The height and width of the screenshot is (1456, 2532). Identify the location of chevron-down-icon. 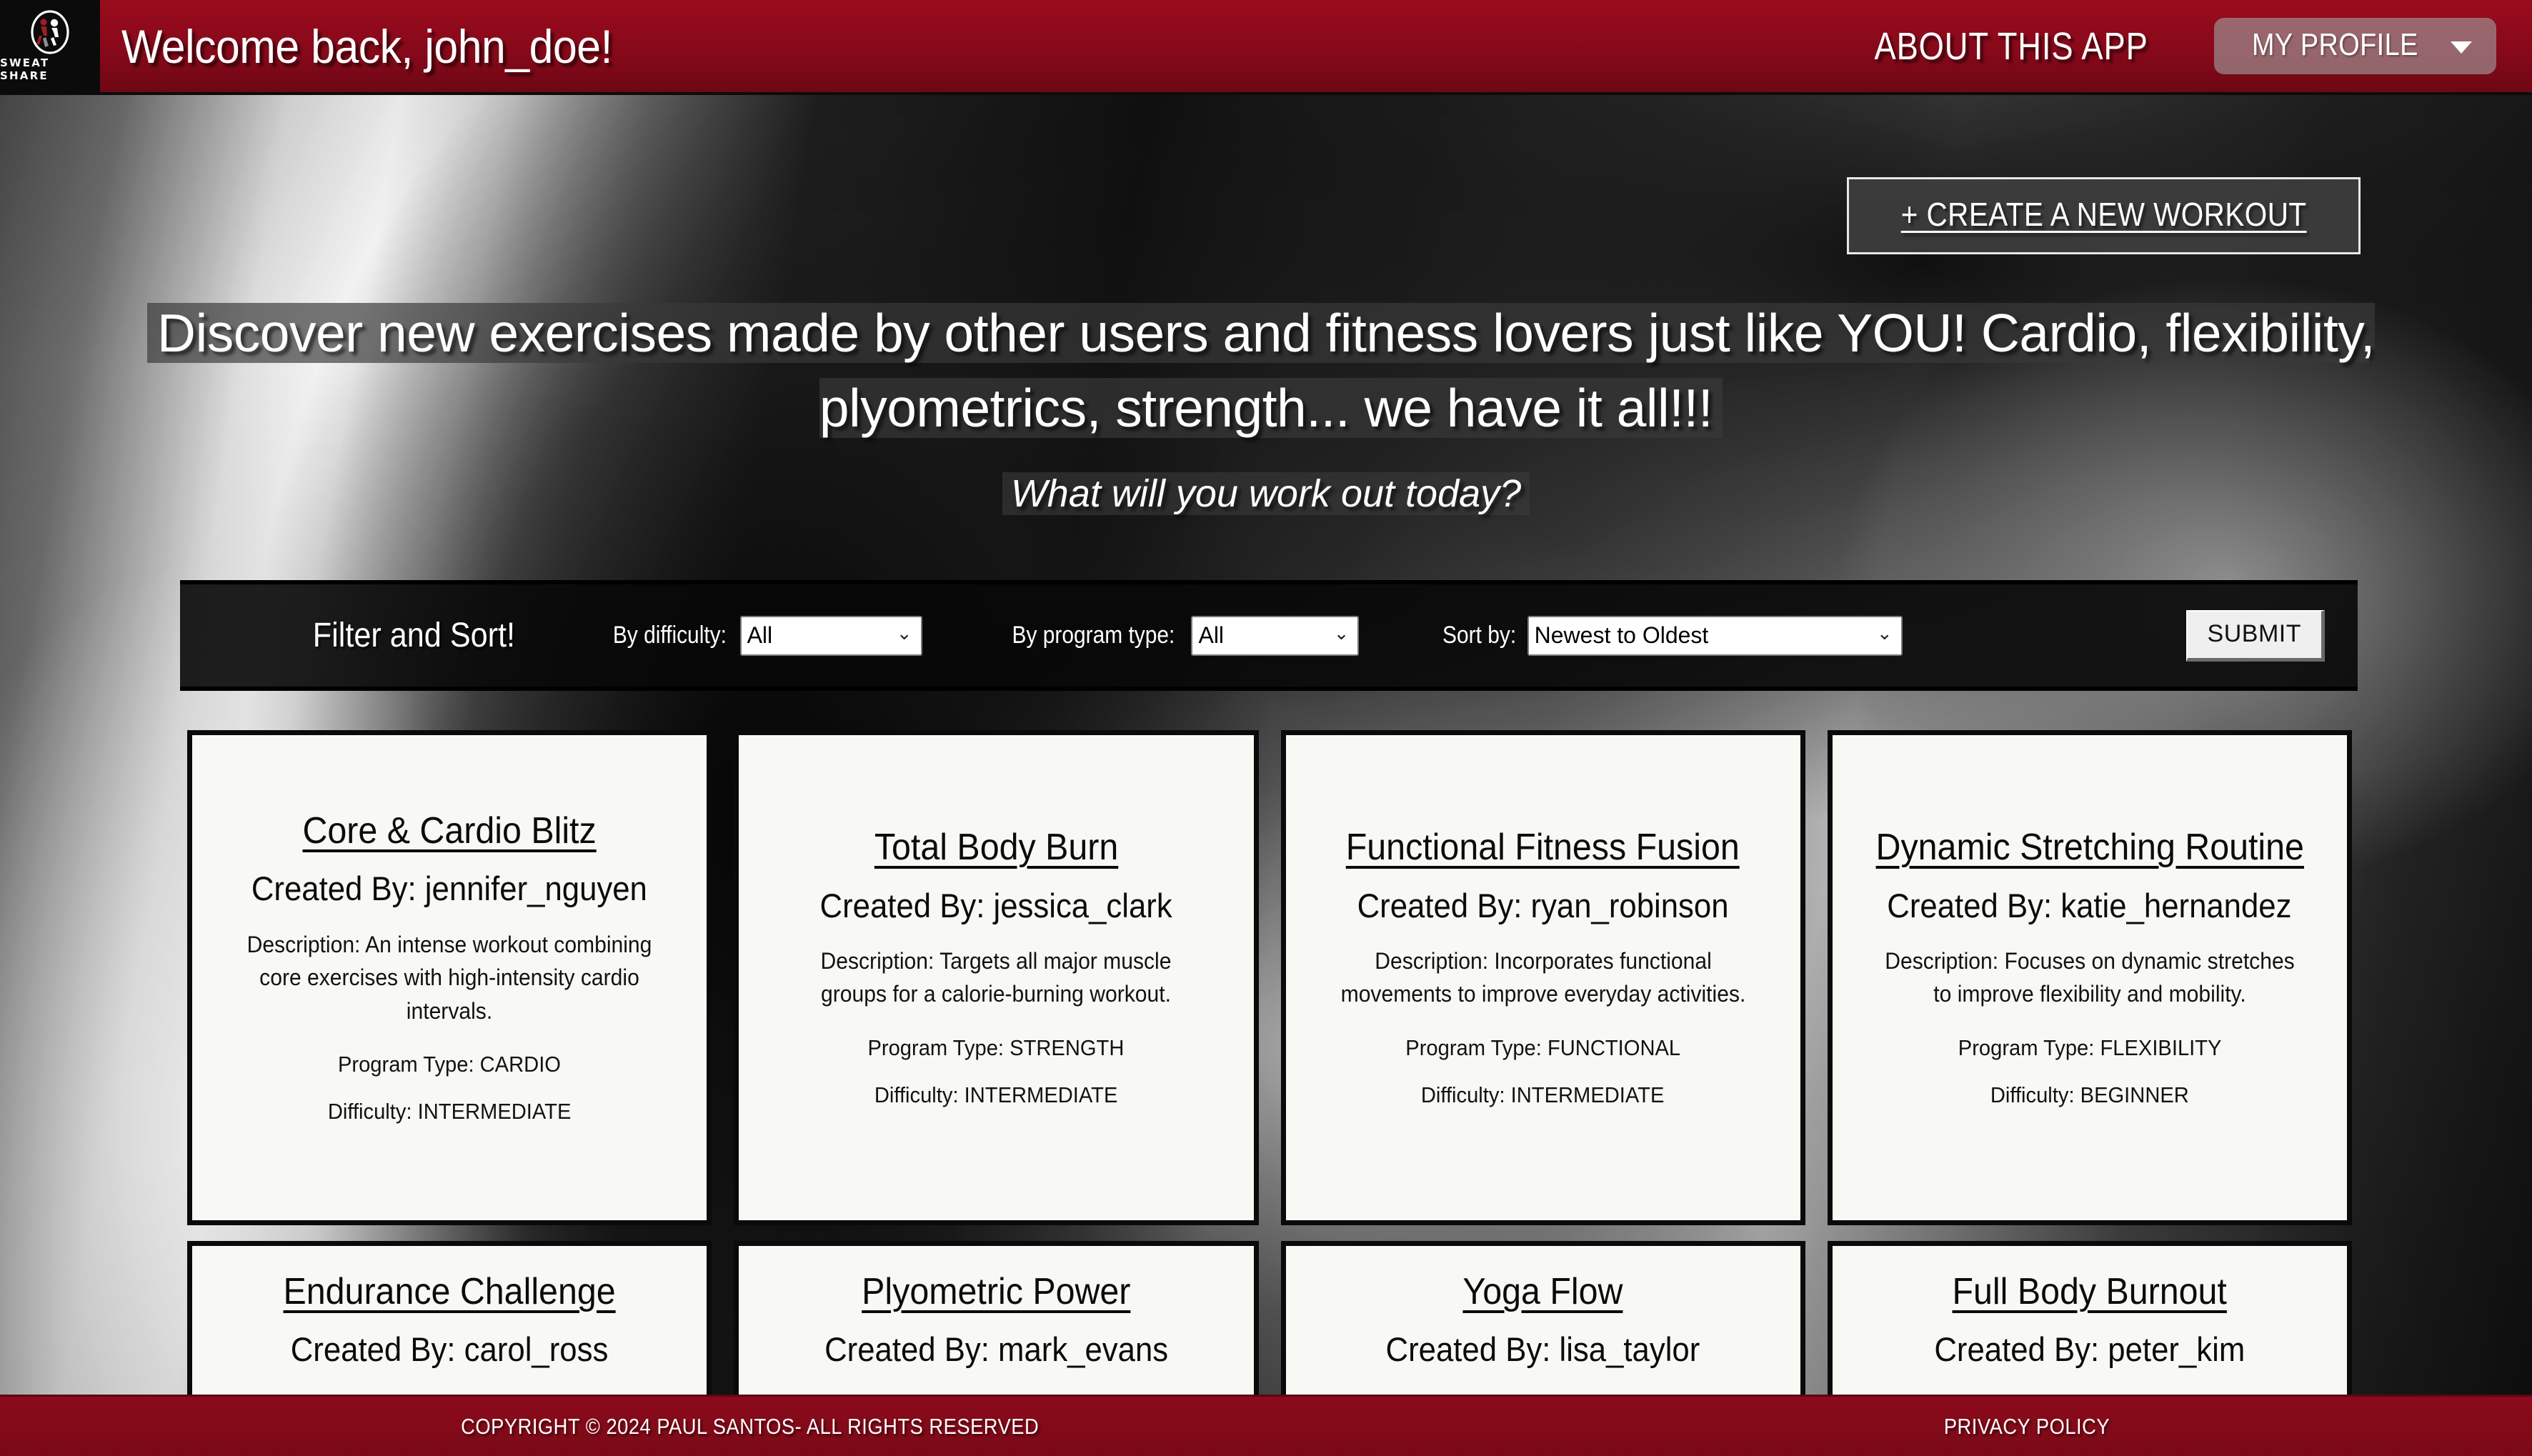
(2461, 47).